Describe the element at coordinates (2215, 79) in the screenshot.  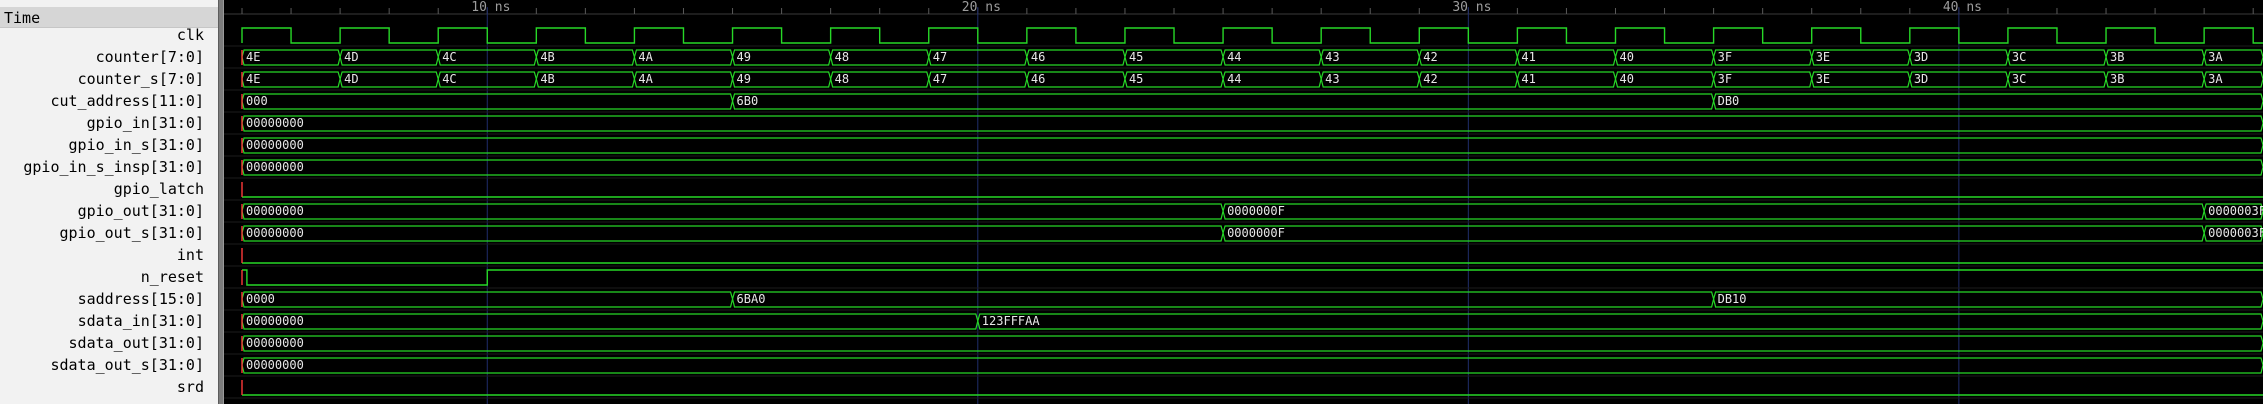
I see `bus-value-label: 3A` at that location.